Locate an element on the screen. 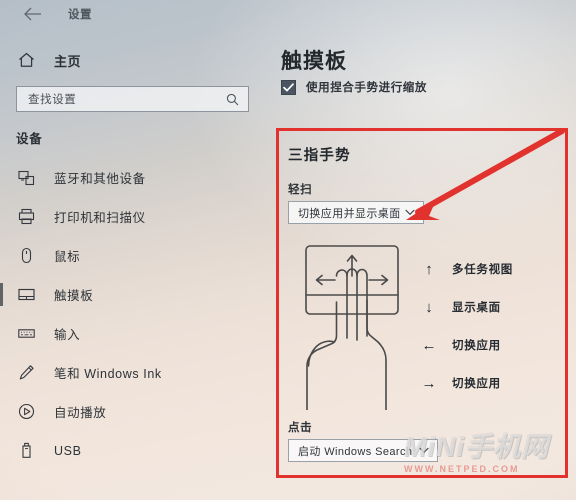  sidebar-group-title: 设备 is located at coordinates (29, 139).